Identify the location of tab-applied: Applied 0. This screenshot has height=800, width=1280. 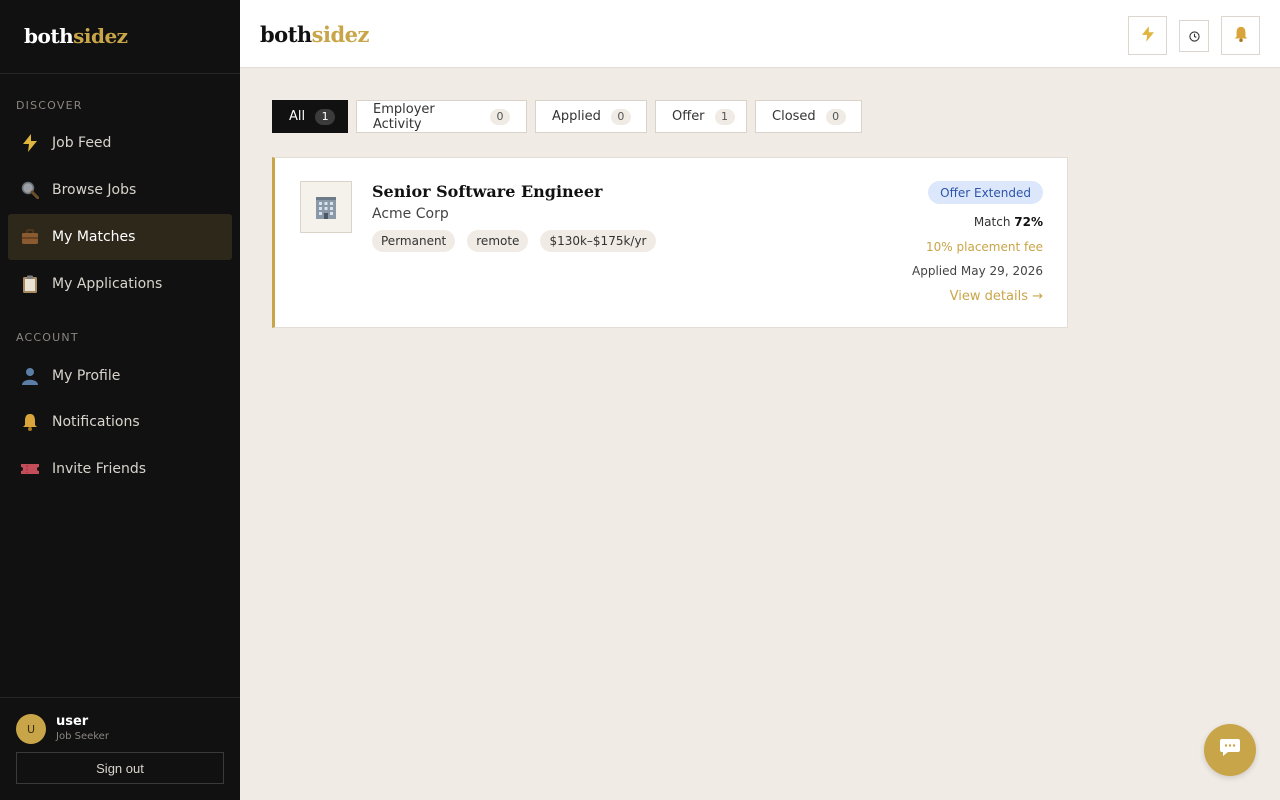
(591, 116).